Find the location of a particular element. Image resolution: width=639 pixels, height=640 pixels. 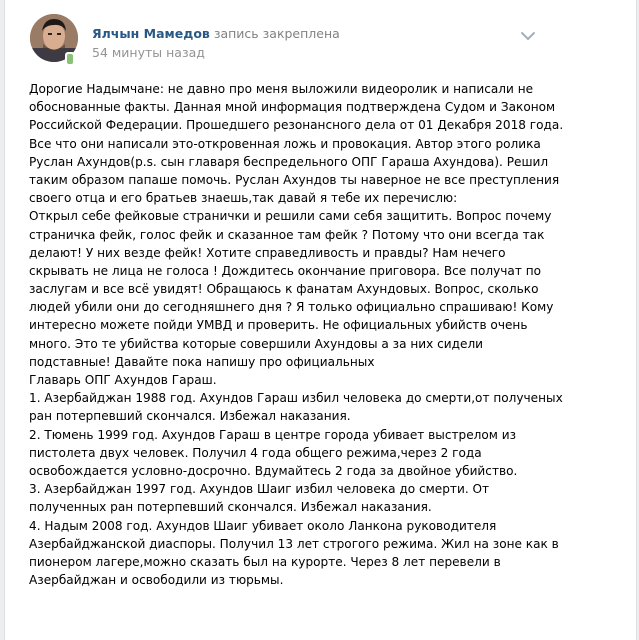

post-text-line: Азербайджан и освободили из тюрьмы. is located at coordinates (156, 580).